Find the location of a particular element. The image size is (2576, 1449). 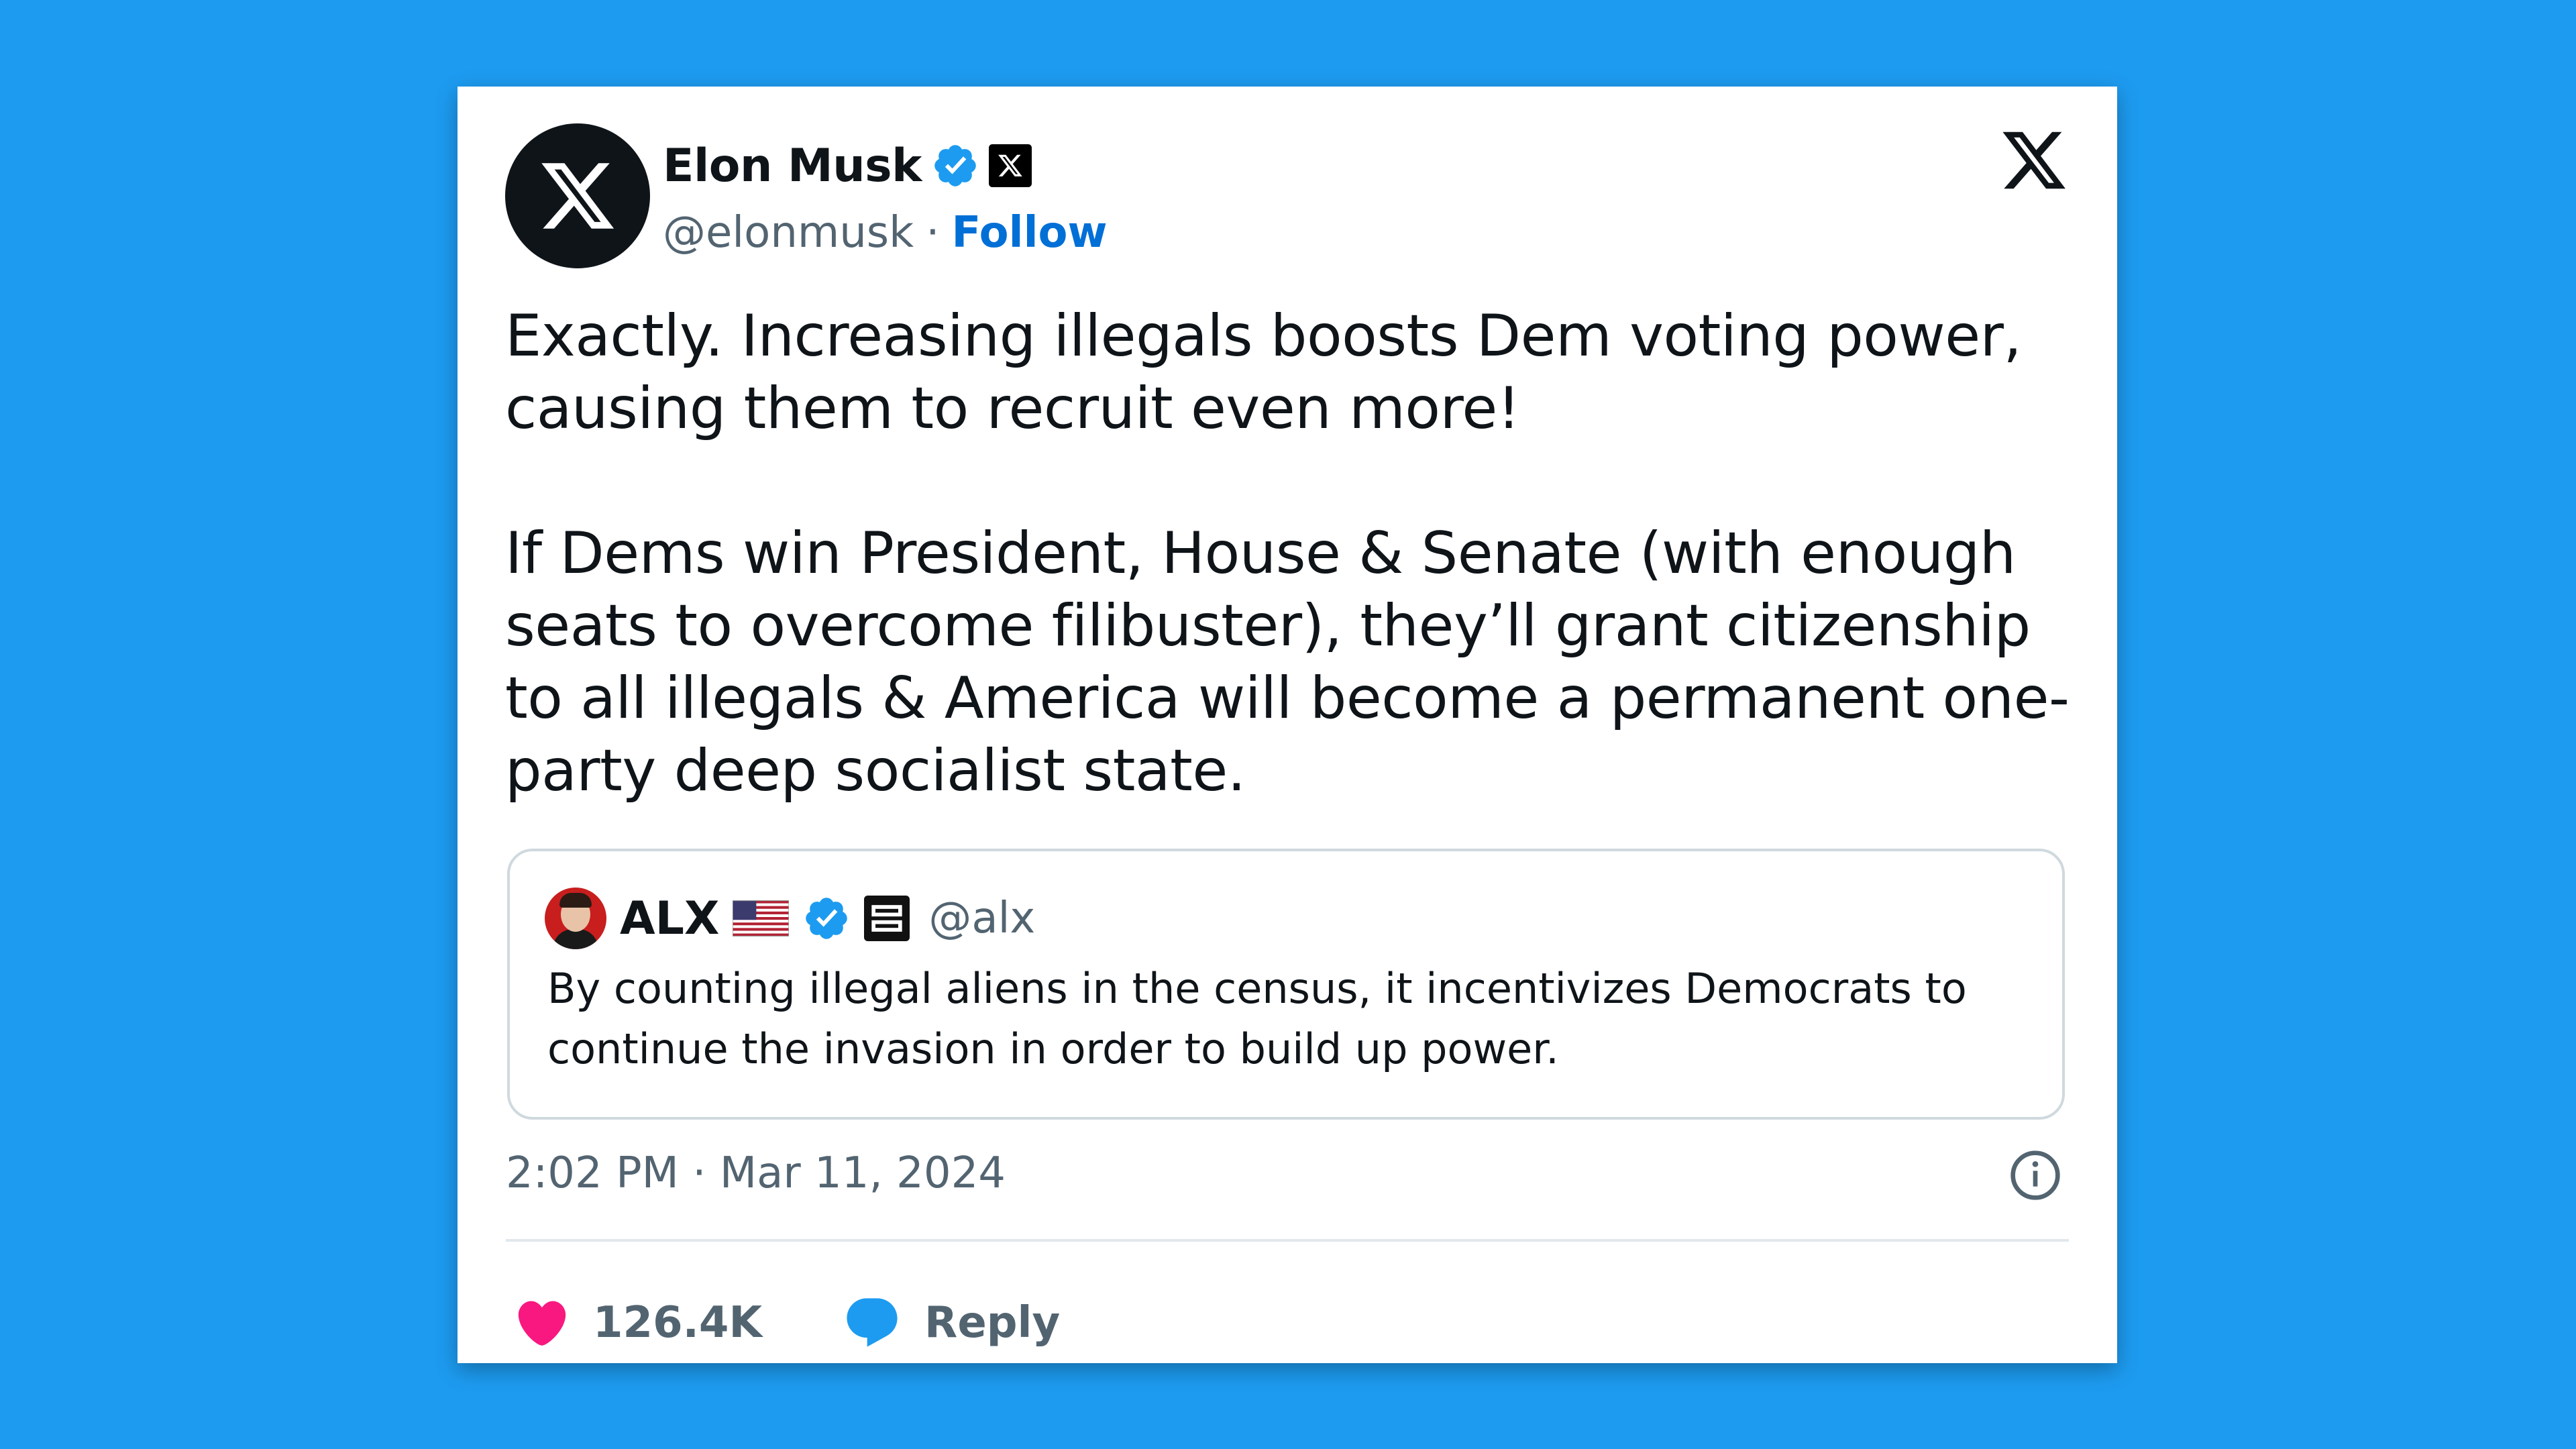

author-handle-row: @elonmusk · Follow is located at coordinates (885, 232).